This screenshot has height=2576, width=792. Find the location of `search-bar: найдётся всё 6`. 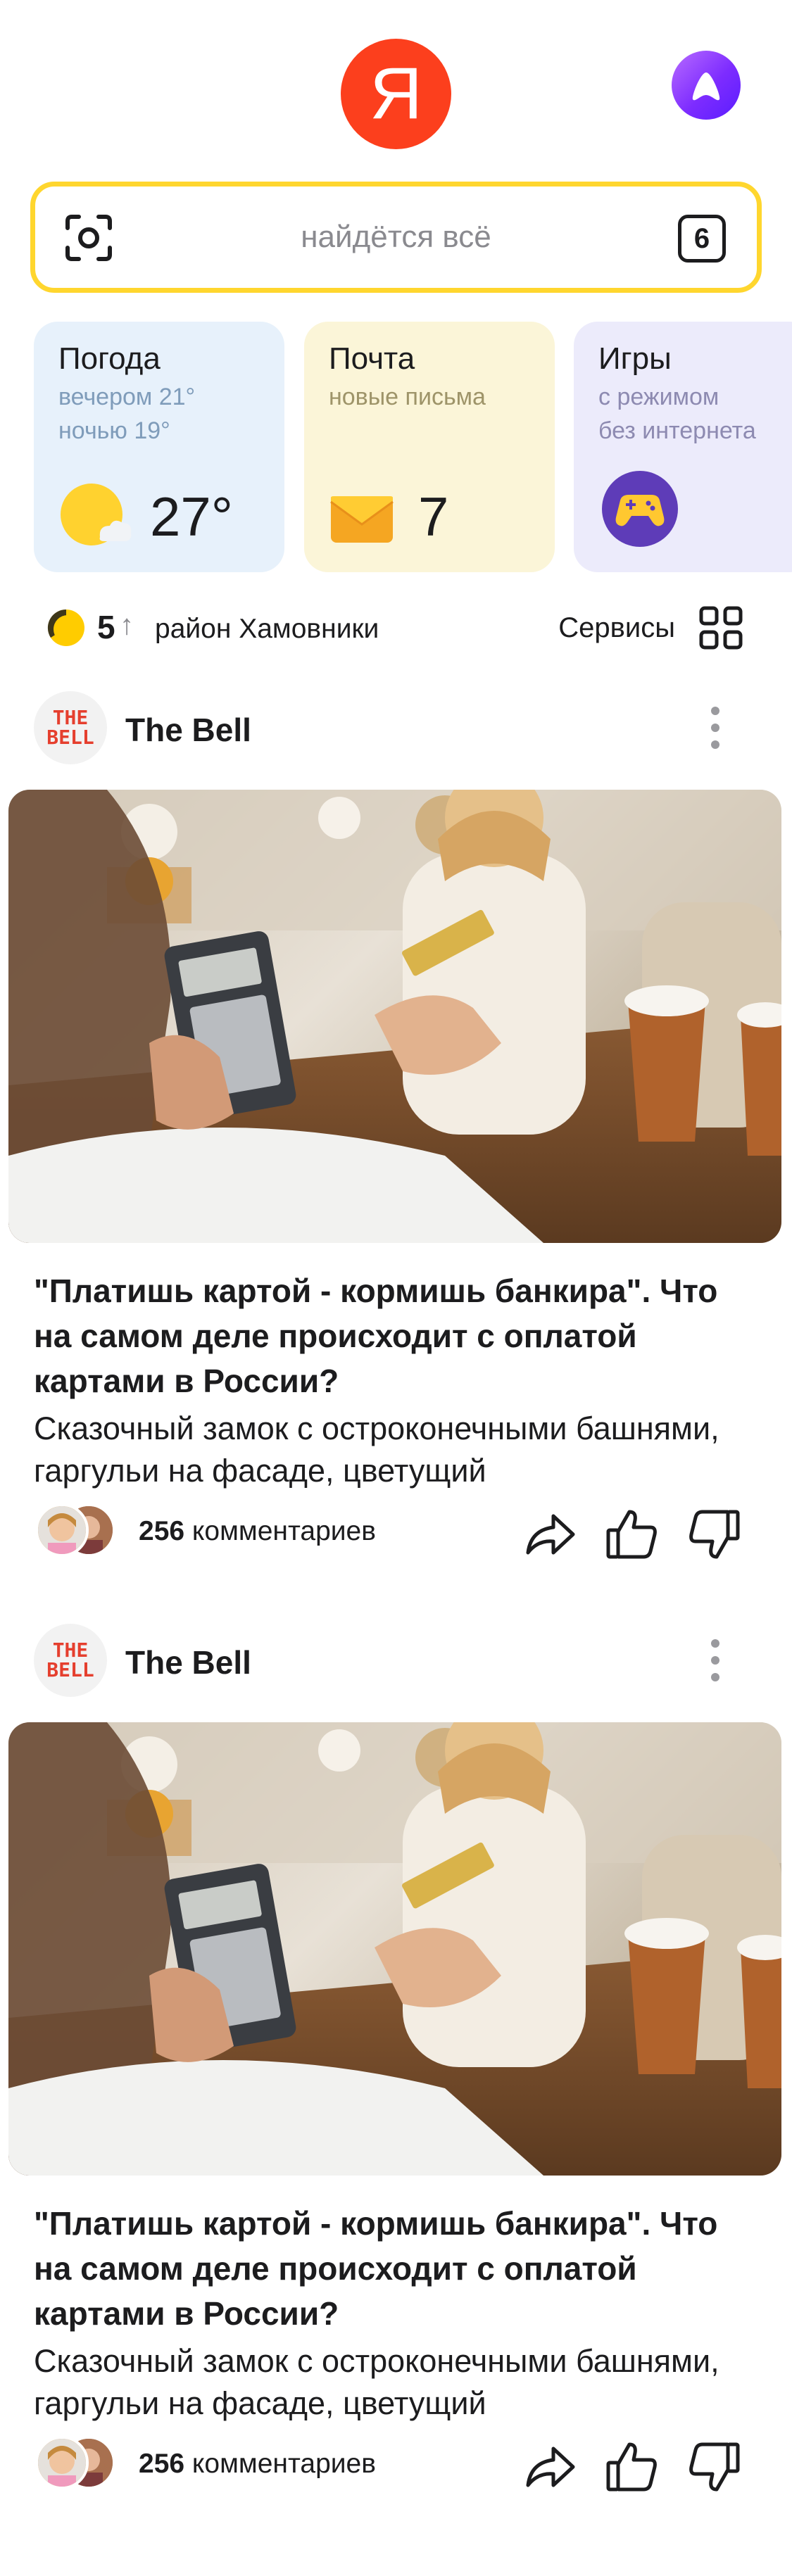

search-bar: найдётся всё 6 is located at coordinates (396, 237).